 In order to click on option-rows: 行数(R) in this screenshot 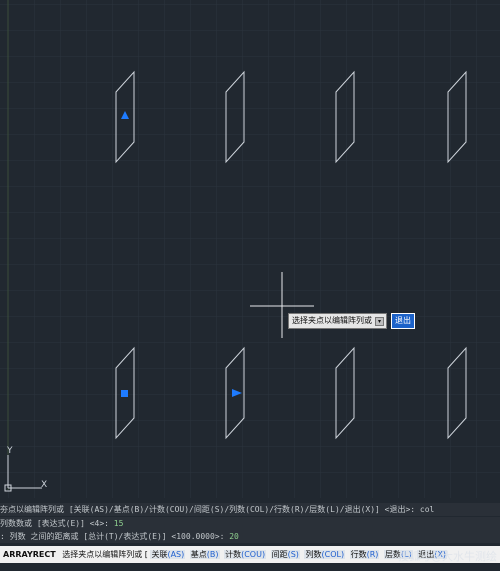, I will do `click(364, 554)`.